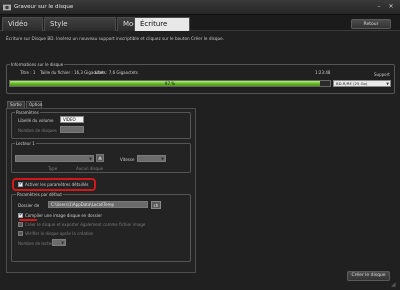  What do you see at coordinates (44, 7) in the screenshot?
I see `window-title: Graveur sur le disque` at bounding box center [44, 7].